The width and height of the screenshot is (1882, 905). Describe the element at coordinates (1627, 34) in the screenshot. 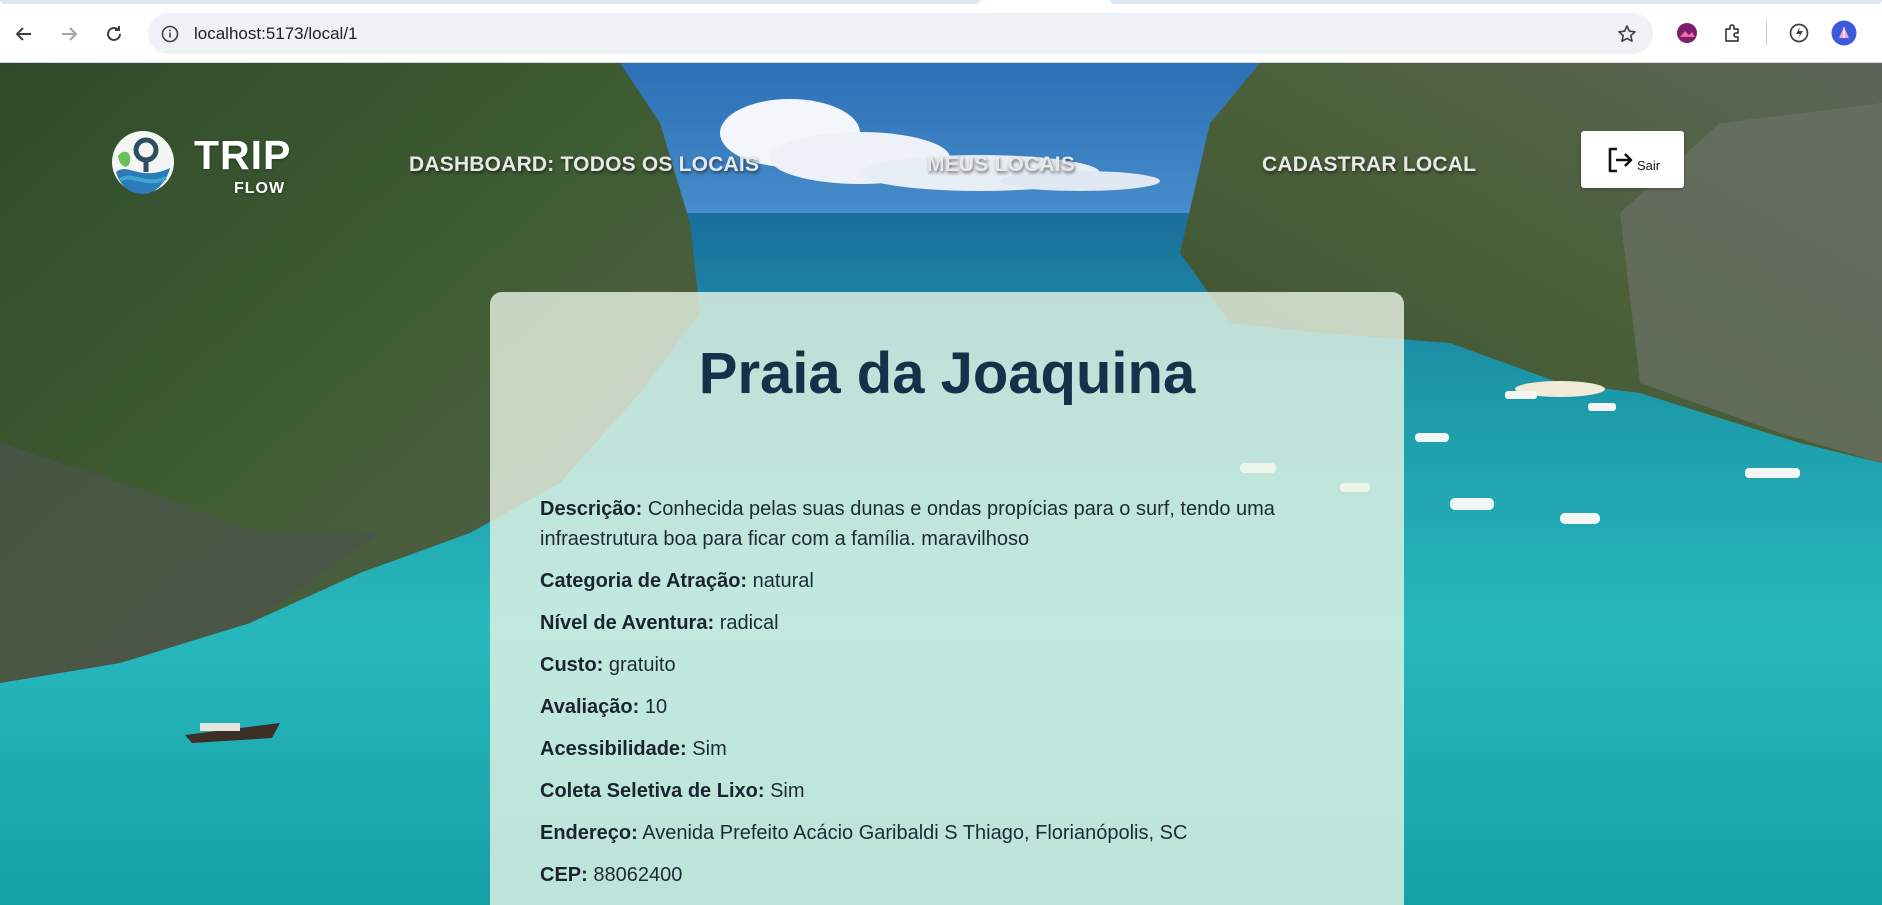

I see `bookmark-star-icon` at that location.